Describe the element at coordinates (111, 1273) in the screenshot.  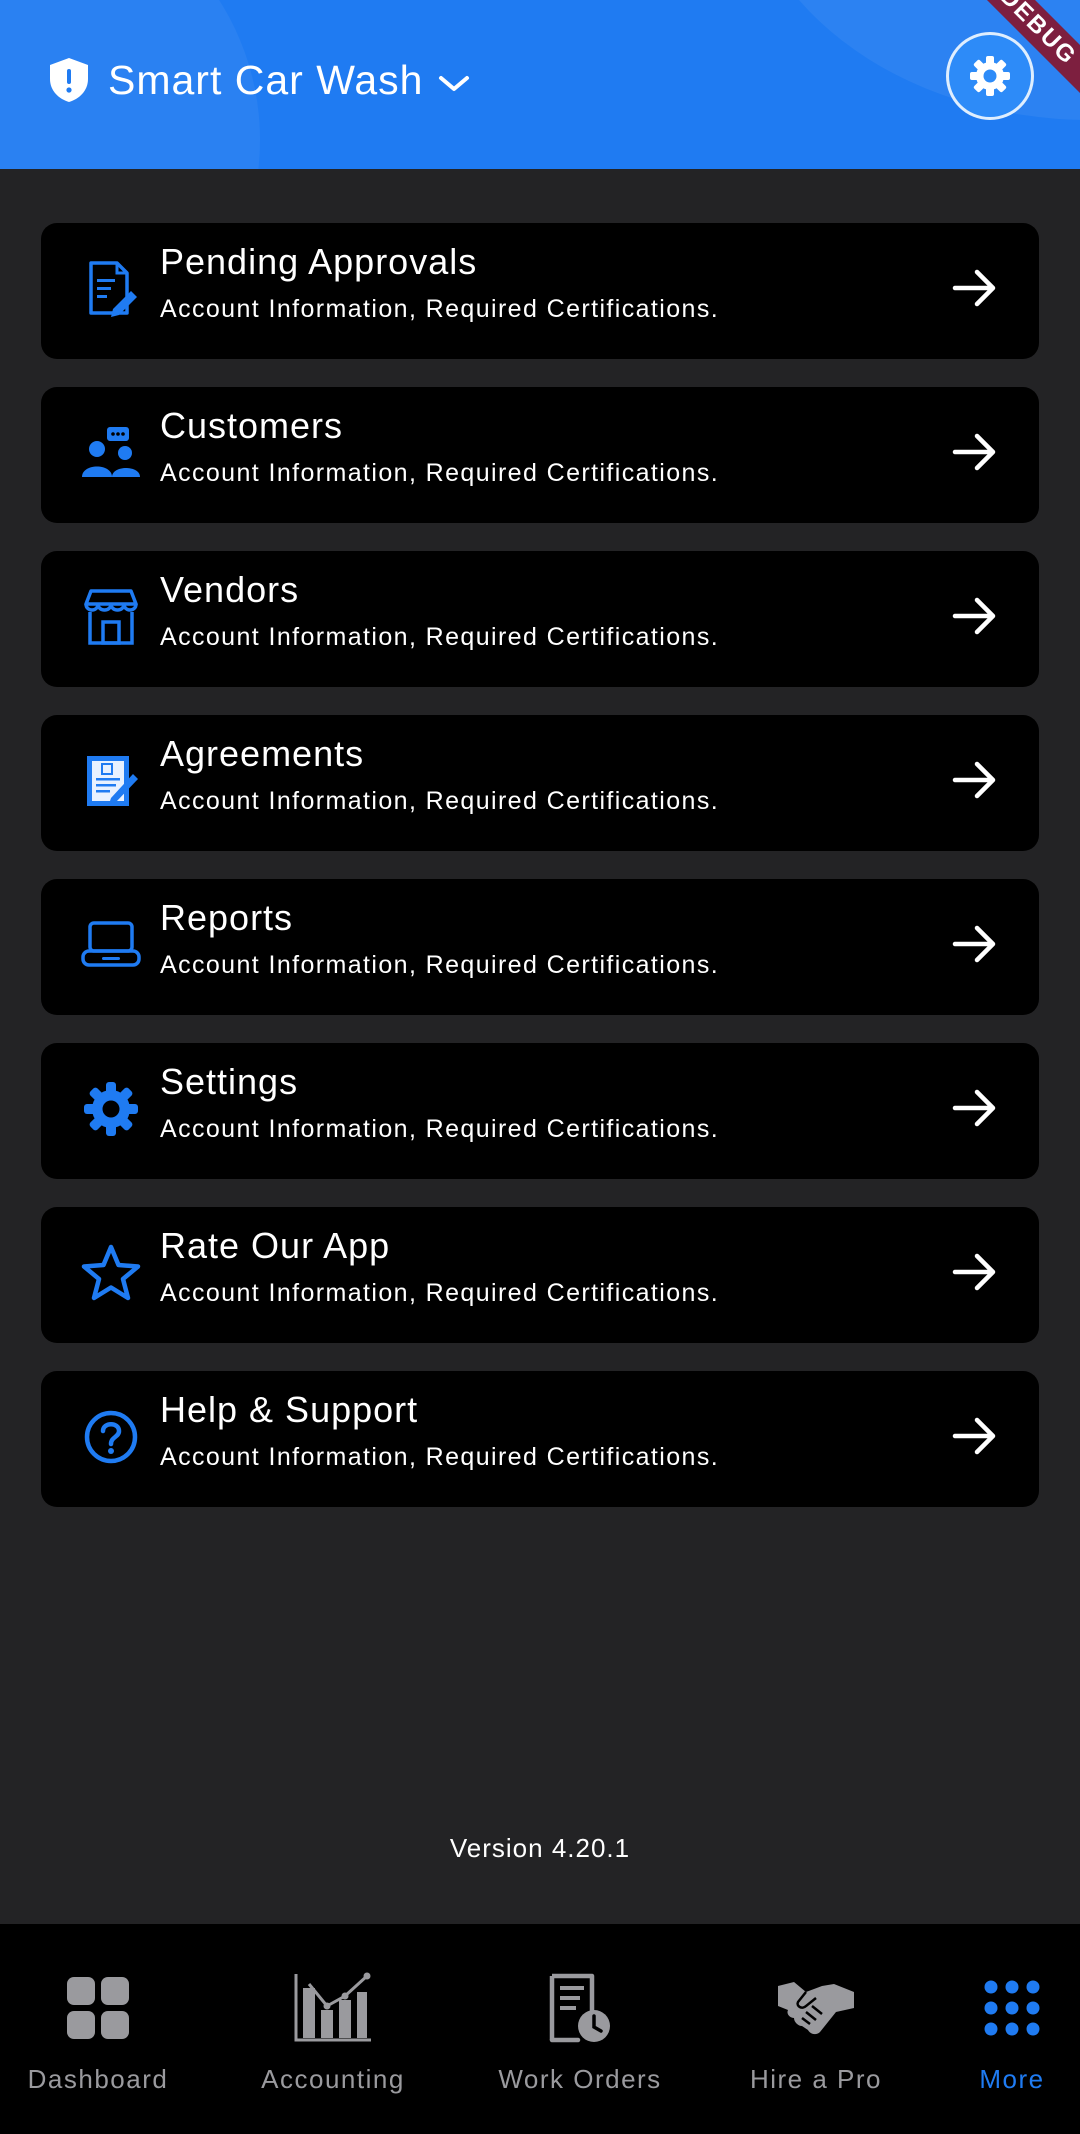
I see `star-icon` at that location.